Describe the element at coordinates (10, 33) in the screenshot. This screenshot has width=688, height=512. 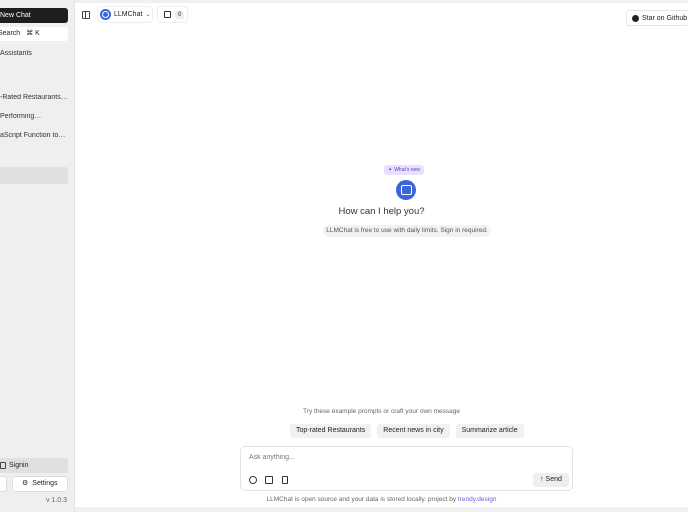
I see `search-label: Search` at that location.